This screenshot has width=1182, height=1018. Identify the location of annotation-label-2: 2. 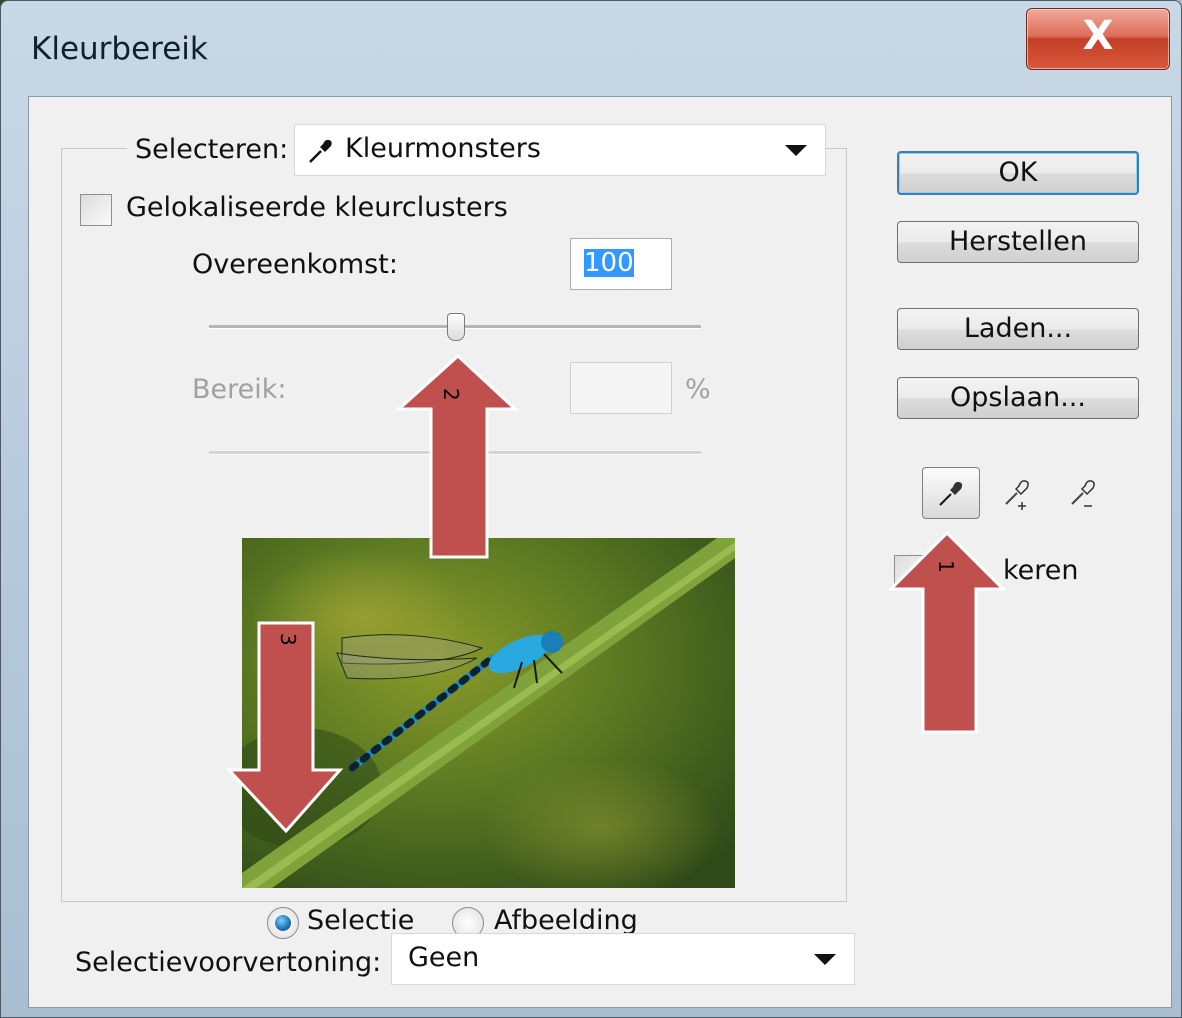
(451, 394).